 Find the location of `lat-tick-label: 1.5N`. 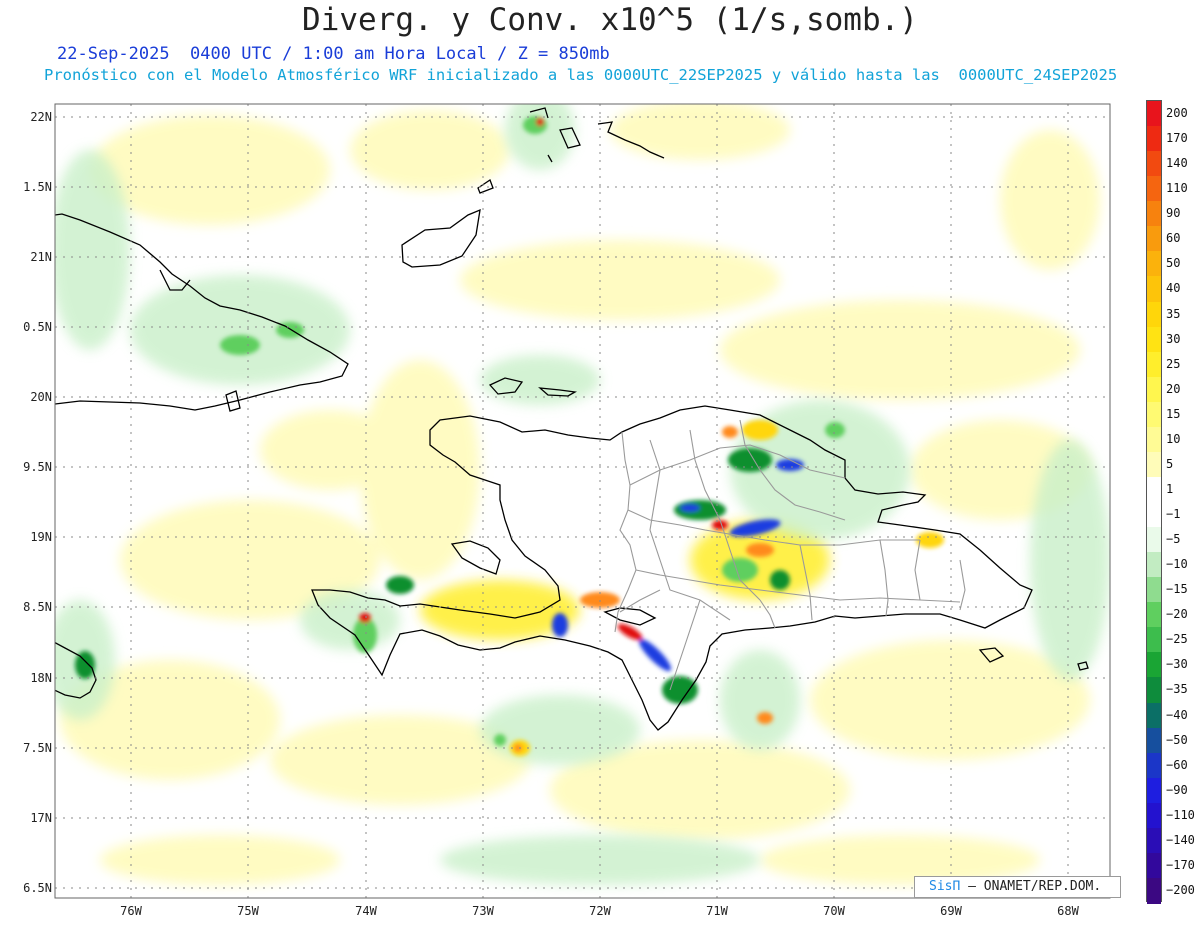

lat-tick-label: 1.5N is located at coordinates (37, 187).